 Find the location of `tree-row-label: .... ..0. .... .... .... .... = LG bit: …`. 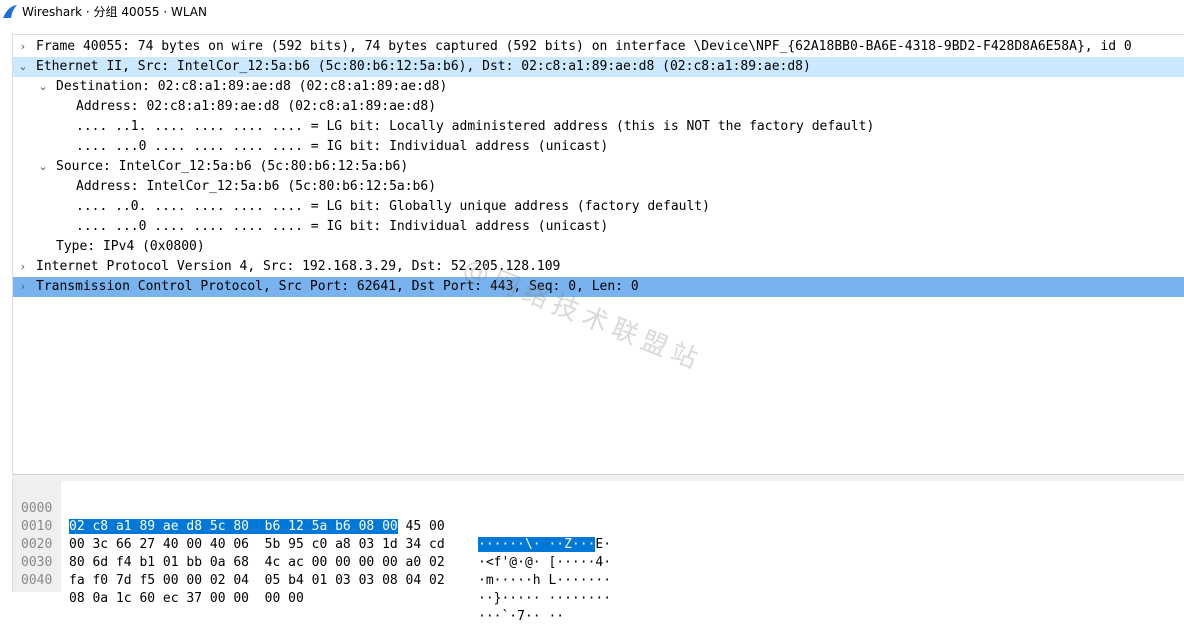

tree-row-label: .... ..0. .... .... .... .... = LG bit: … is located at coordinates (393, 206).